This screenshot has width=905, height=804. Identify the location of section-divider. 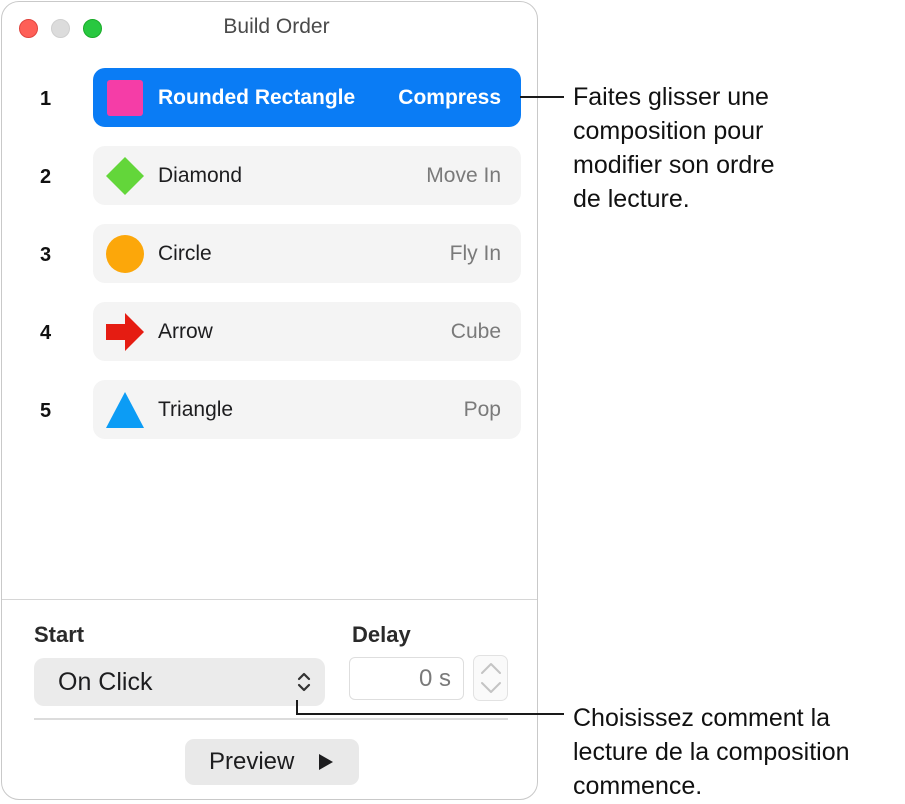
(269, 599).